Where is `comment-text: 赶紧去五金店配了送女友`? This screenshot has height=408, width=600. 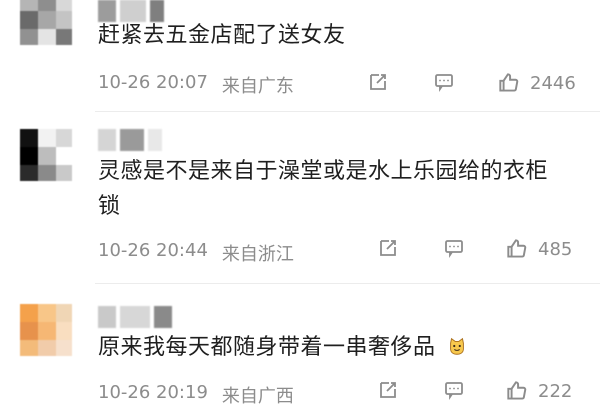
comment-text: 赶紧去五金店配了送女友 is located at coordinates (222, 35).